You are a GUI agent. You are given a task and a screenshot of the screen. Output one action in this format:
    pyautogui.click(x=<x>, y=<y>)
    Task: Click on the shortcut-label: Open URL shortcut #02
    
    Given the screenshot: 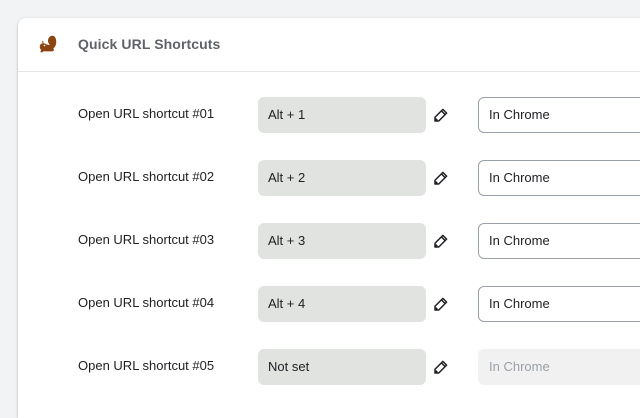 What is the action you would take?
    pyautogui.click(x=146, y=176)
    